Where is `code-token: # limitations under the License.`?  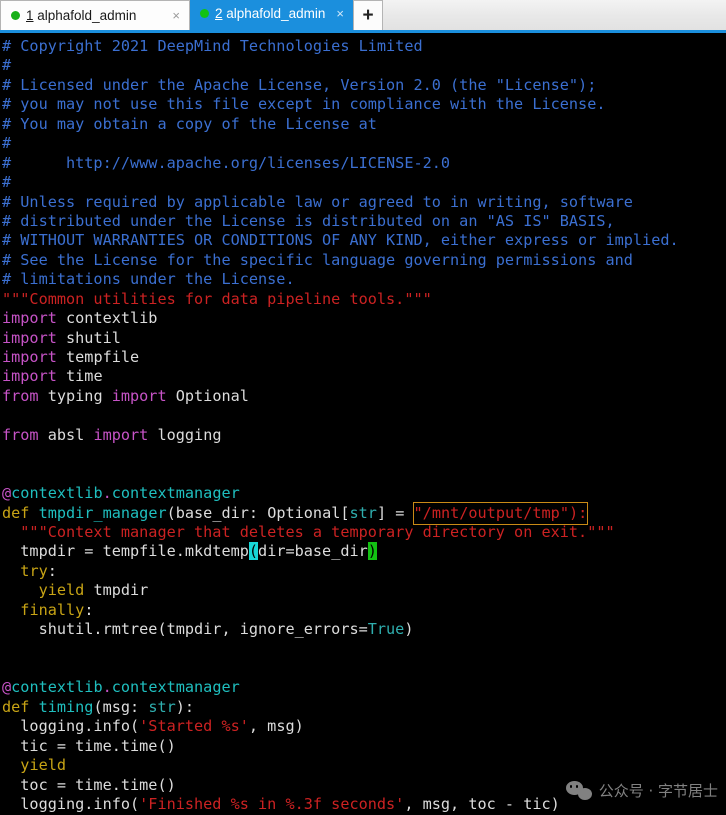 code-token: # limitations under the License. is located at coordinates (148, 279).